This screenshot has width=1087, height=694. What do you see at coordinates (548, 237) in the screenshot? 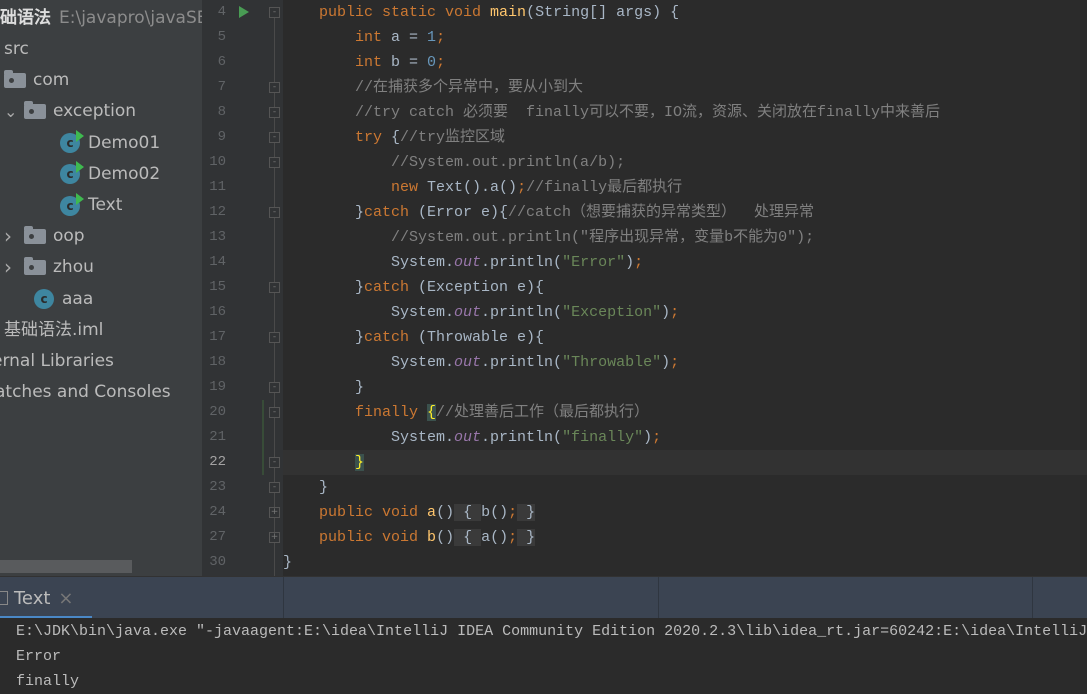
I see `code-line: //System.out.println("程序出现异常，变量b不能为0");` at bounding box center [548, 237].